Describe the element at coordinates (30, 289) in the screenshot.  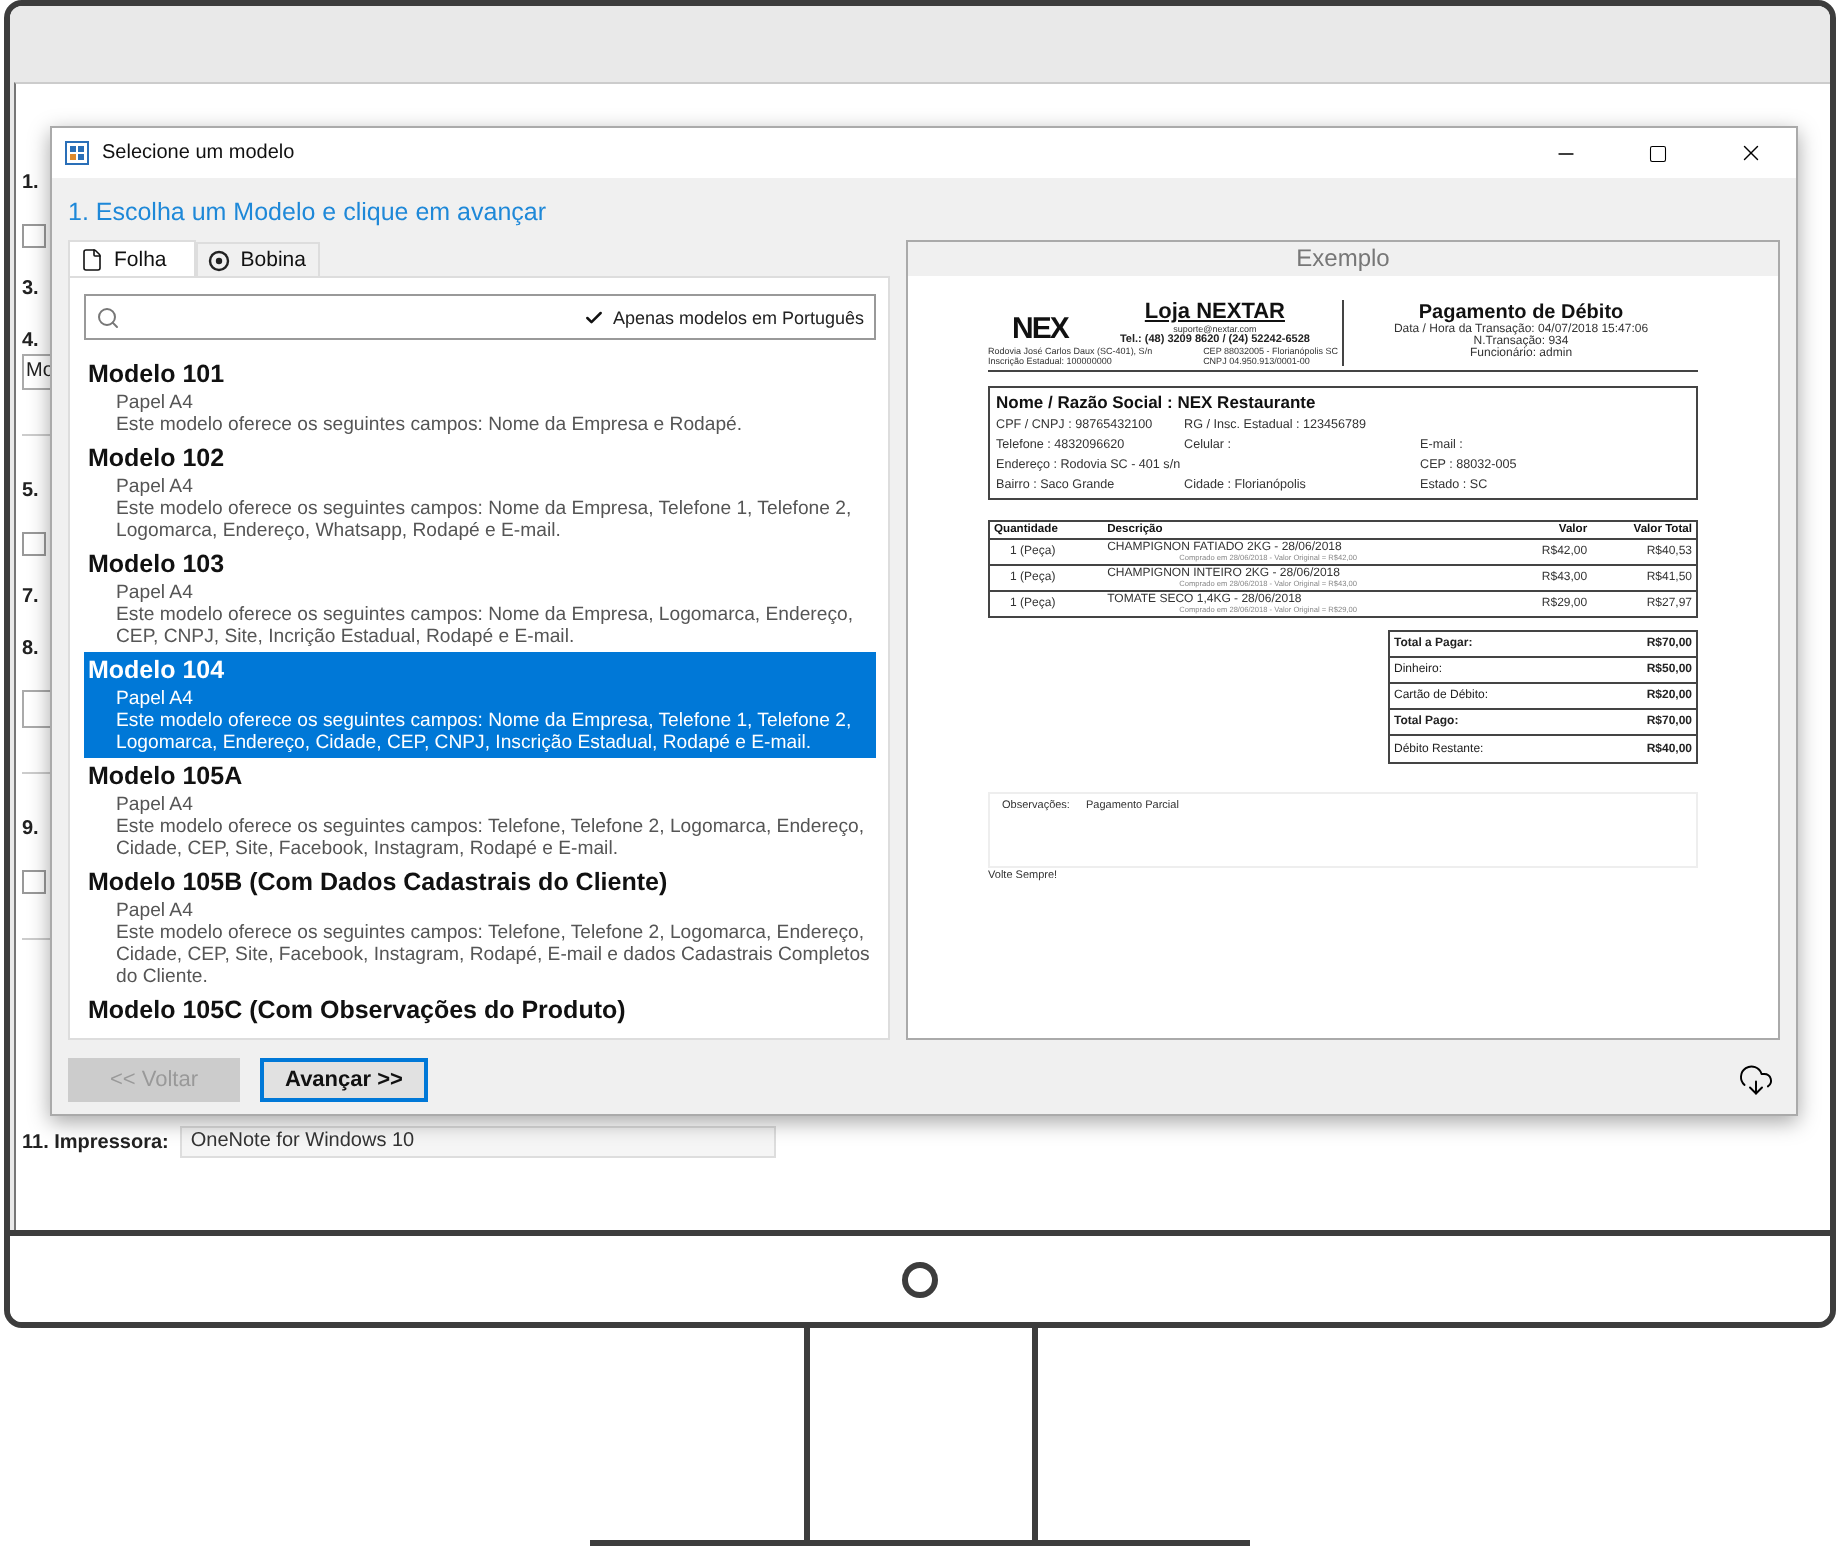
I see `form-label: 3.` at that location.